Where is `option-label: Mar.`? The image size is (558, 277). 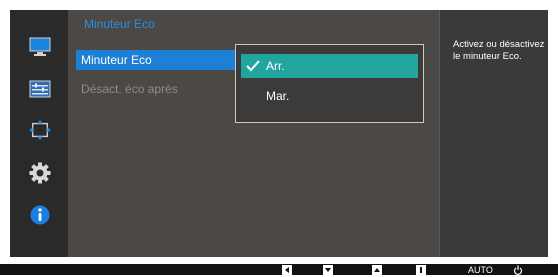 option-label: Mar. is located at coordinates (278, 96).